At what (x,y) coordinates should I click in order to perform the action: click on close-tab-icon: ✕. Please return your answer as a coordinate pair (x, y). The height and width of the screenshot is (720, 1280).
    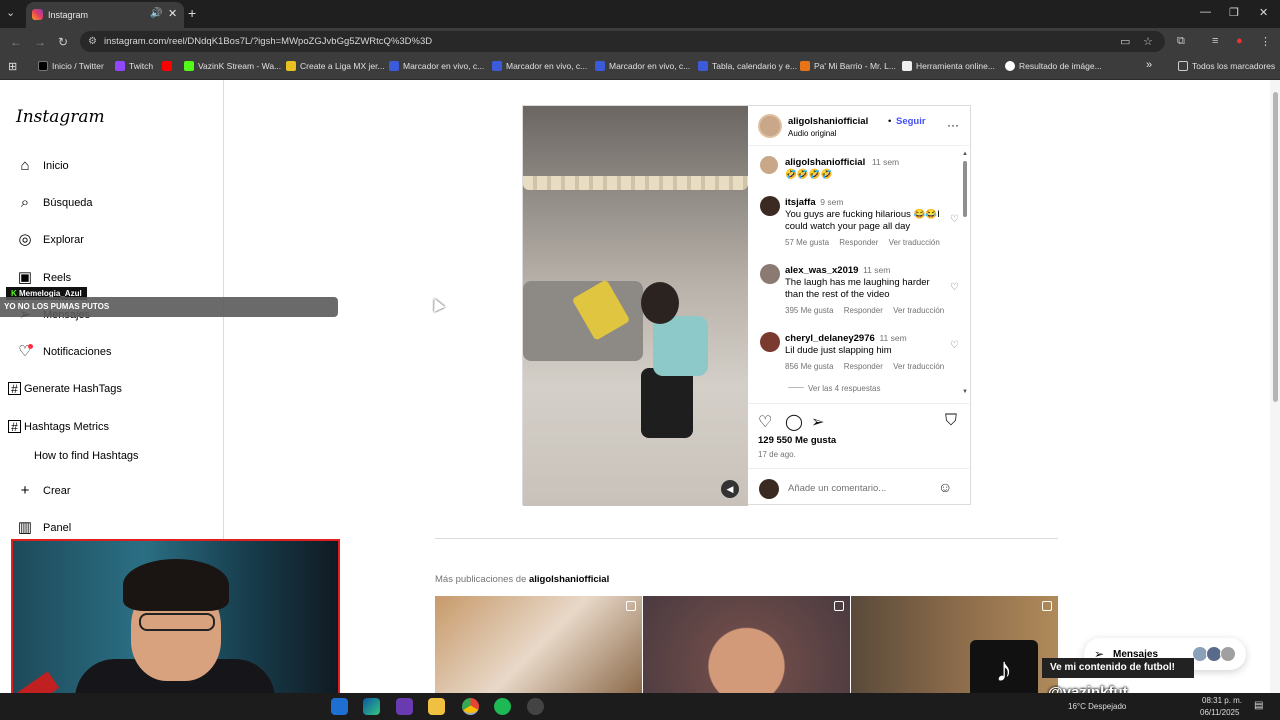
    Looking at the image, I should click on (172, 13).